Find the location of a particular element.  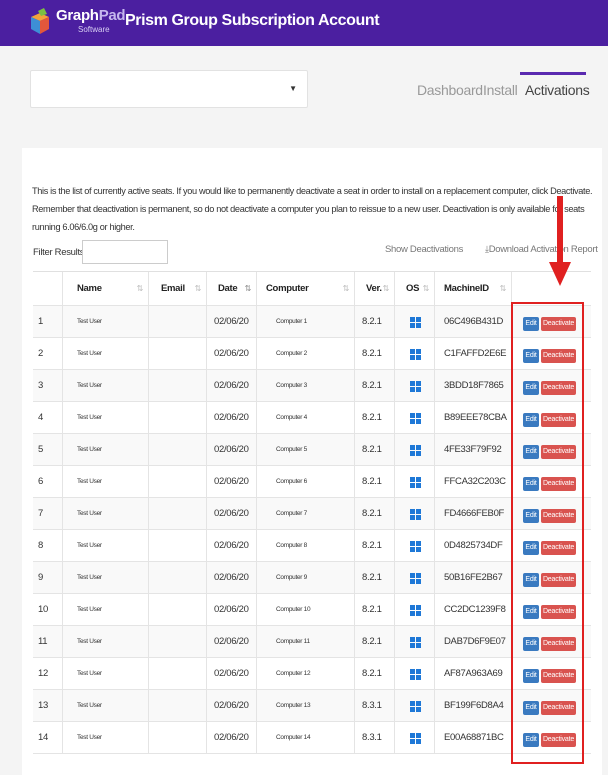

show-deactivations-link: Show Deactivations is located at coordinates (424, 249).